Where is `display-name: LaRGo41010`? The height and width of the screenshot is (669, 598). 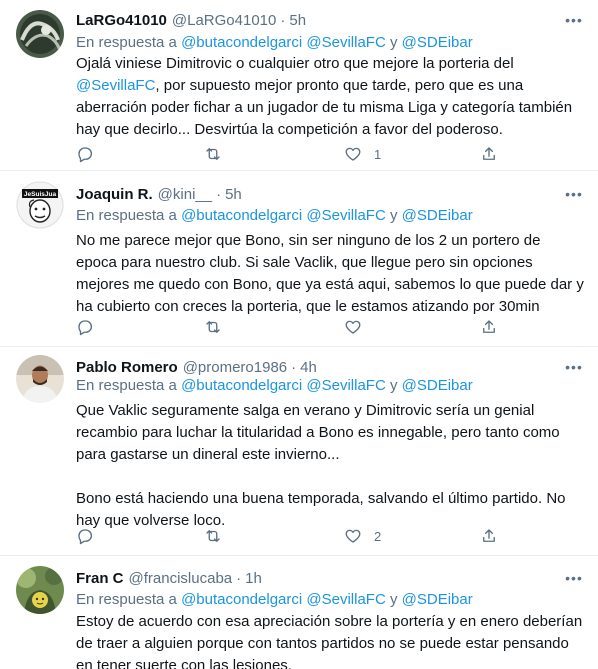 display-name: LaRGo41010 is located at coordinates (121, 20).